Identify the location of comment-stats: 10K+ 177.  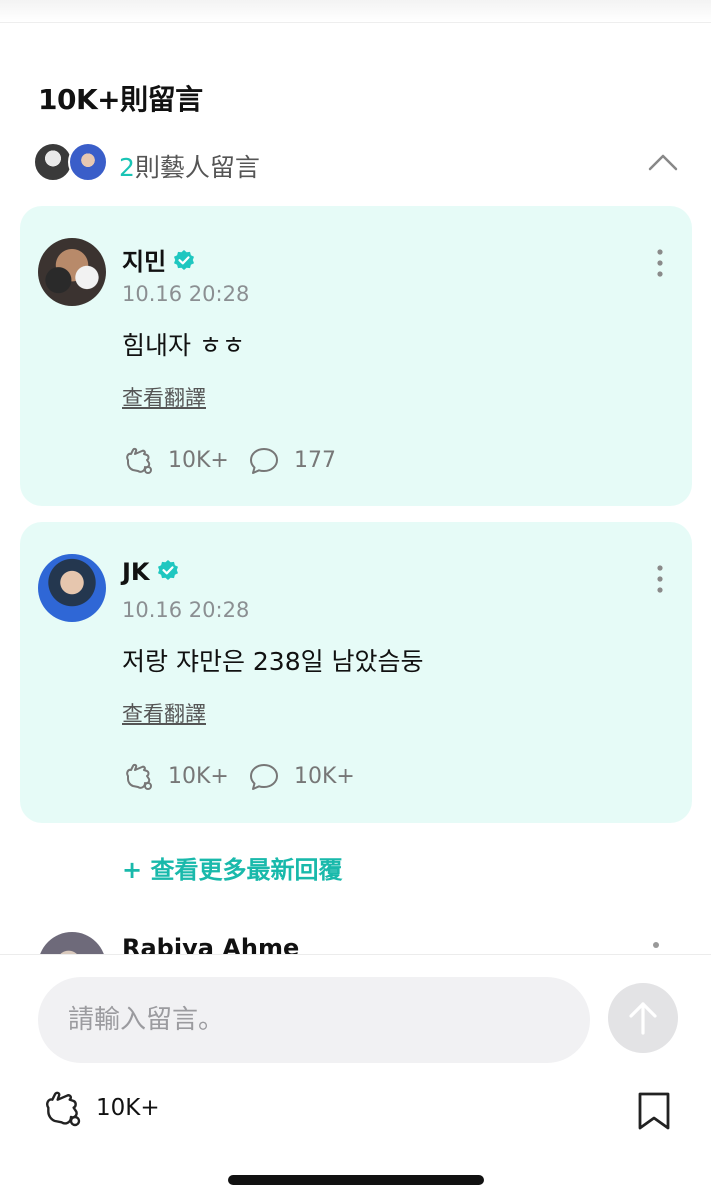
(322, 461).